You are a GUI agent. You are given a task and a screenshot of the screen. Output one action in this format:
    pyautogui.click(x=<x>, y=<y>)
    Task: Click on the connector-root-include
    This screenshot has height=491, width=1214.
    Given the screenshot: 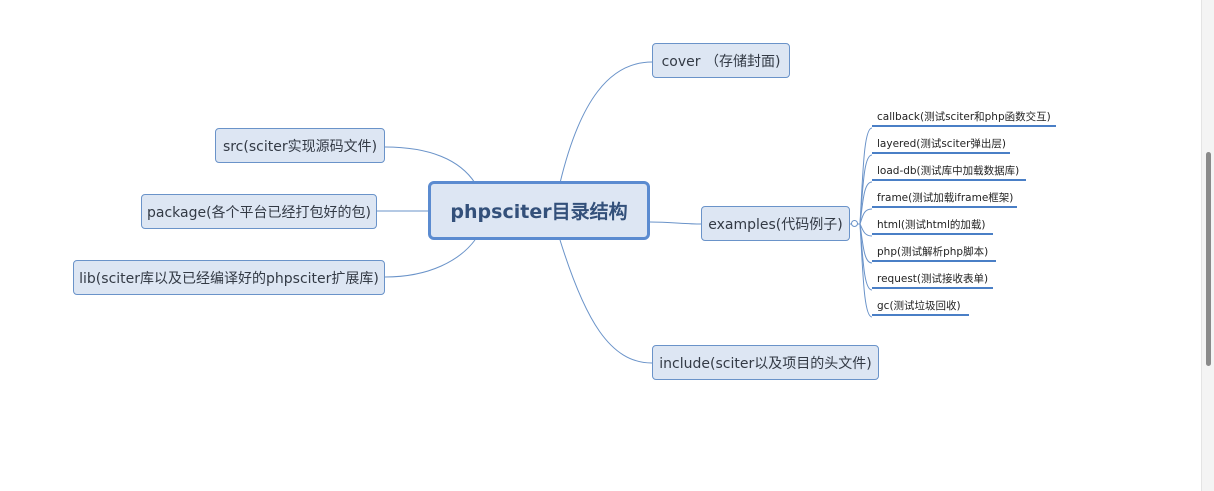 What is the action you would take?
    pyautogui.click(x=606, y=301)
    